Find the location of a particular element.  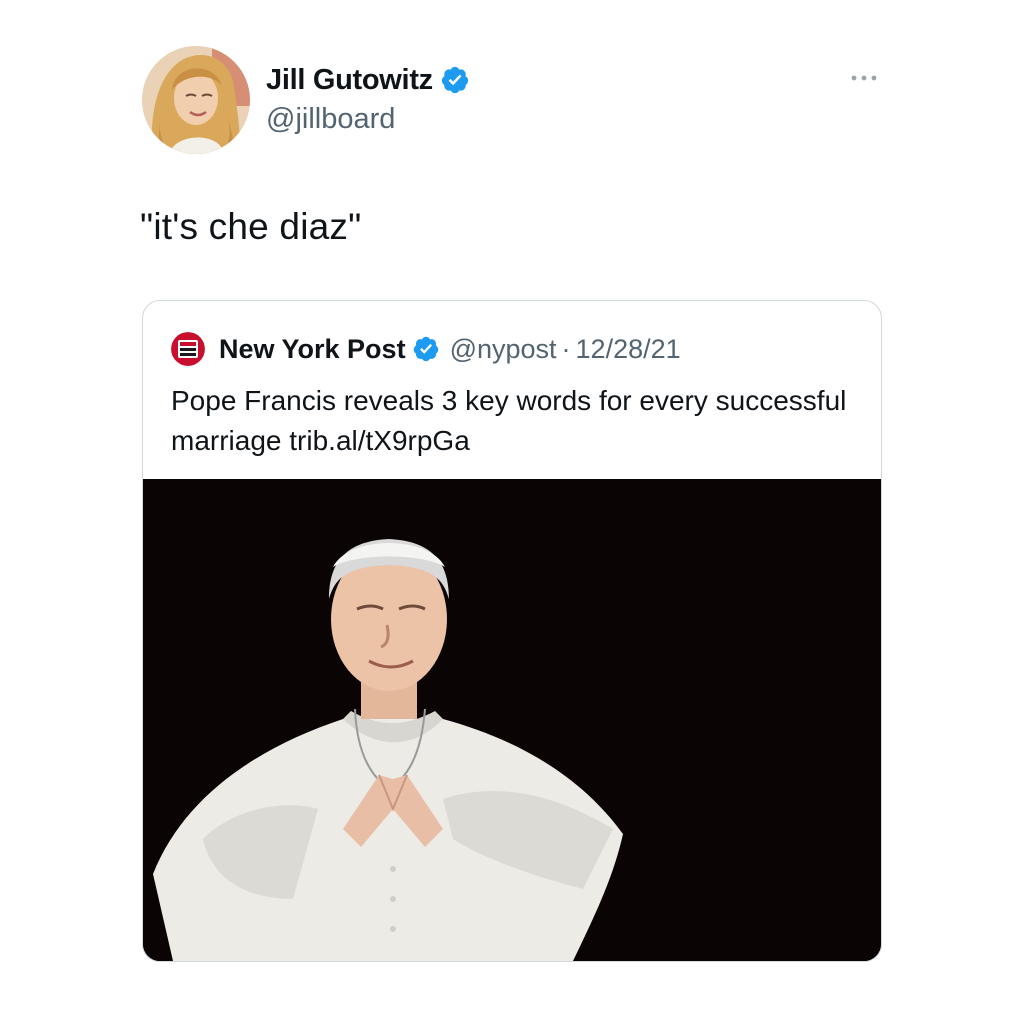

nyp-logo-icon is located at coordinates (188, 349).